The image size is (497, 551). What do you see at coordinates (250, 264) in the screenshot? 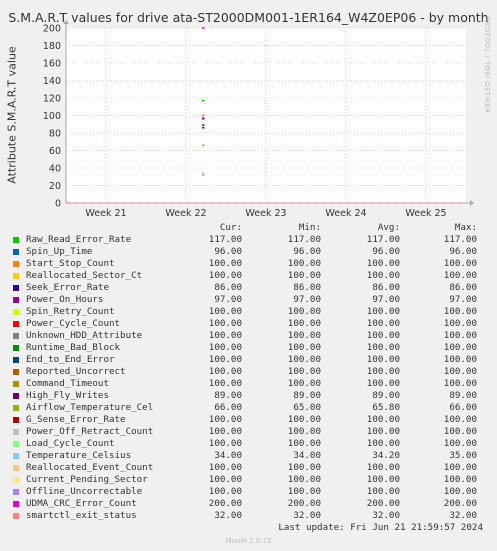
I see `legend-row: Start_Stop_Count 100.00 100.00 100.00 100.00` at bounding box center [250, 264].